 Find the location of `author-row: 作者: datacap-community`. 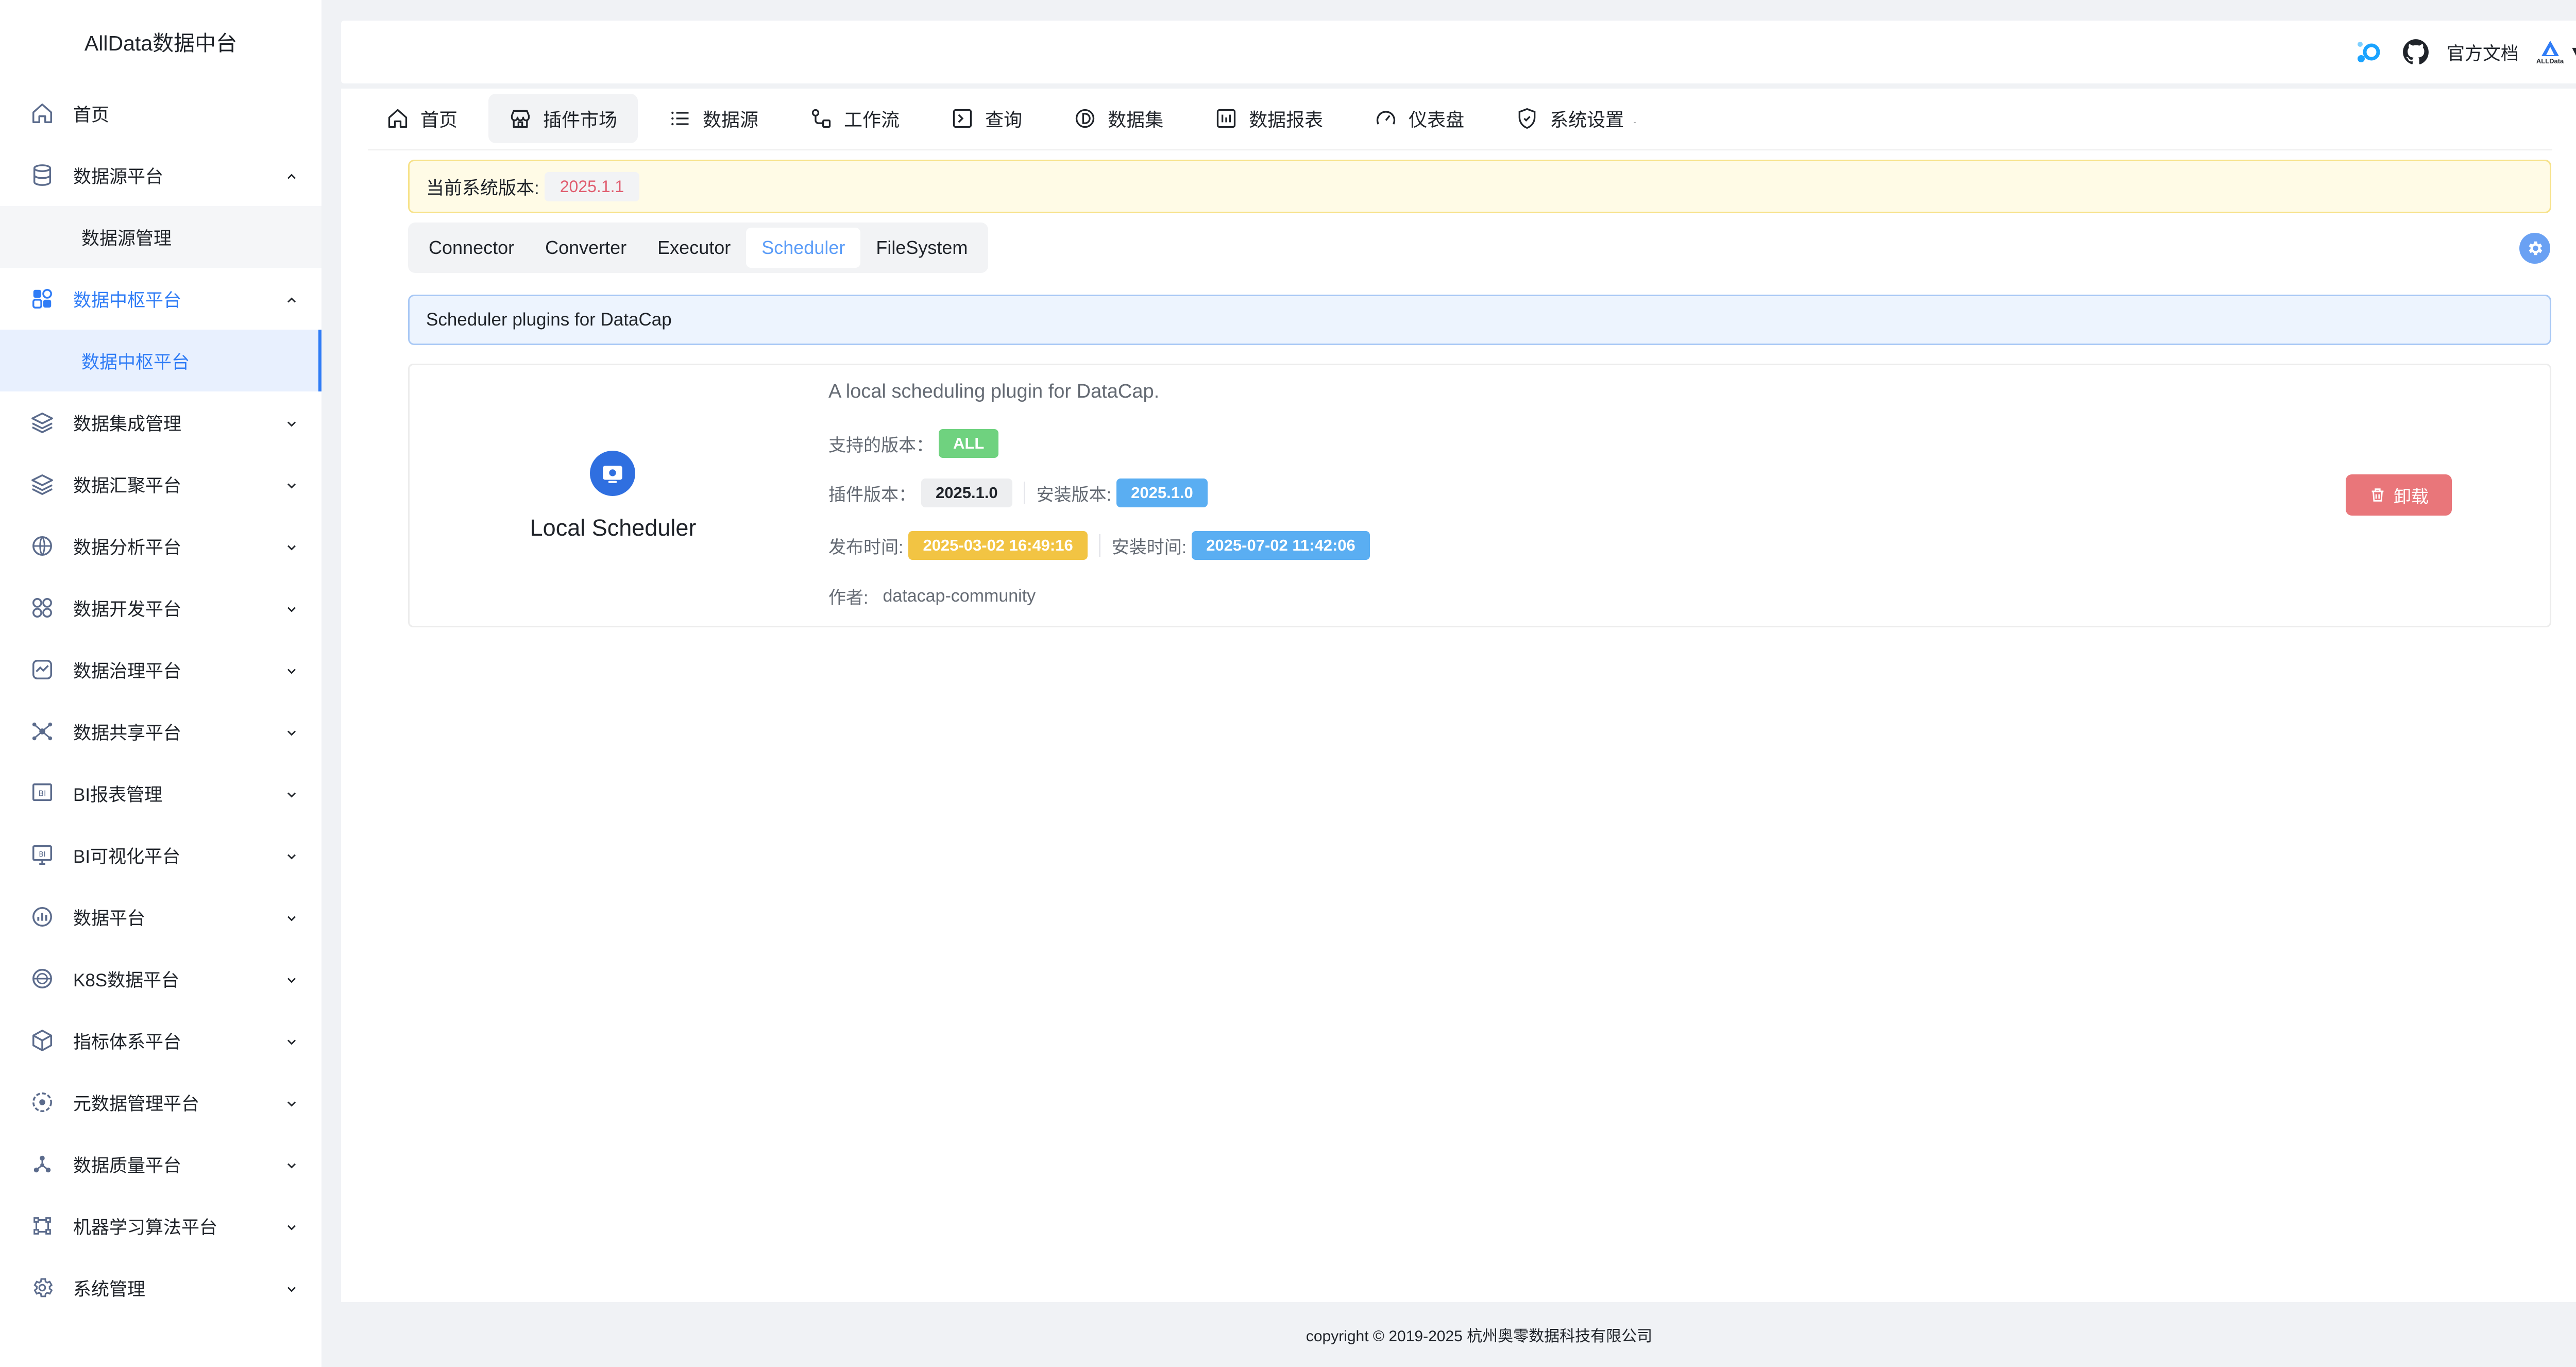

author-row: 作者: datacap-community is located at coordinates (932, 597).